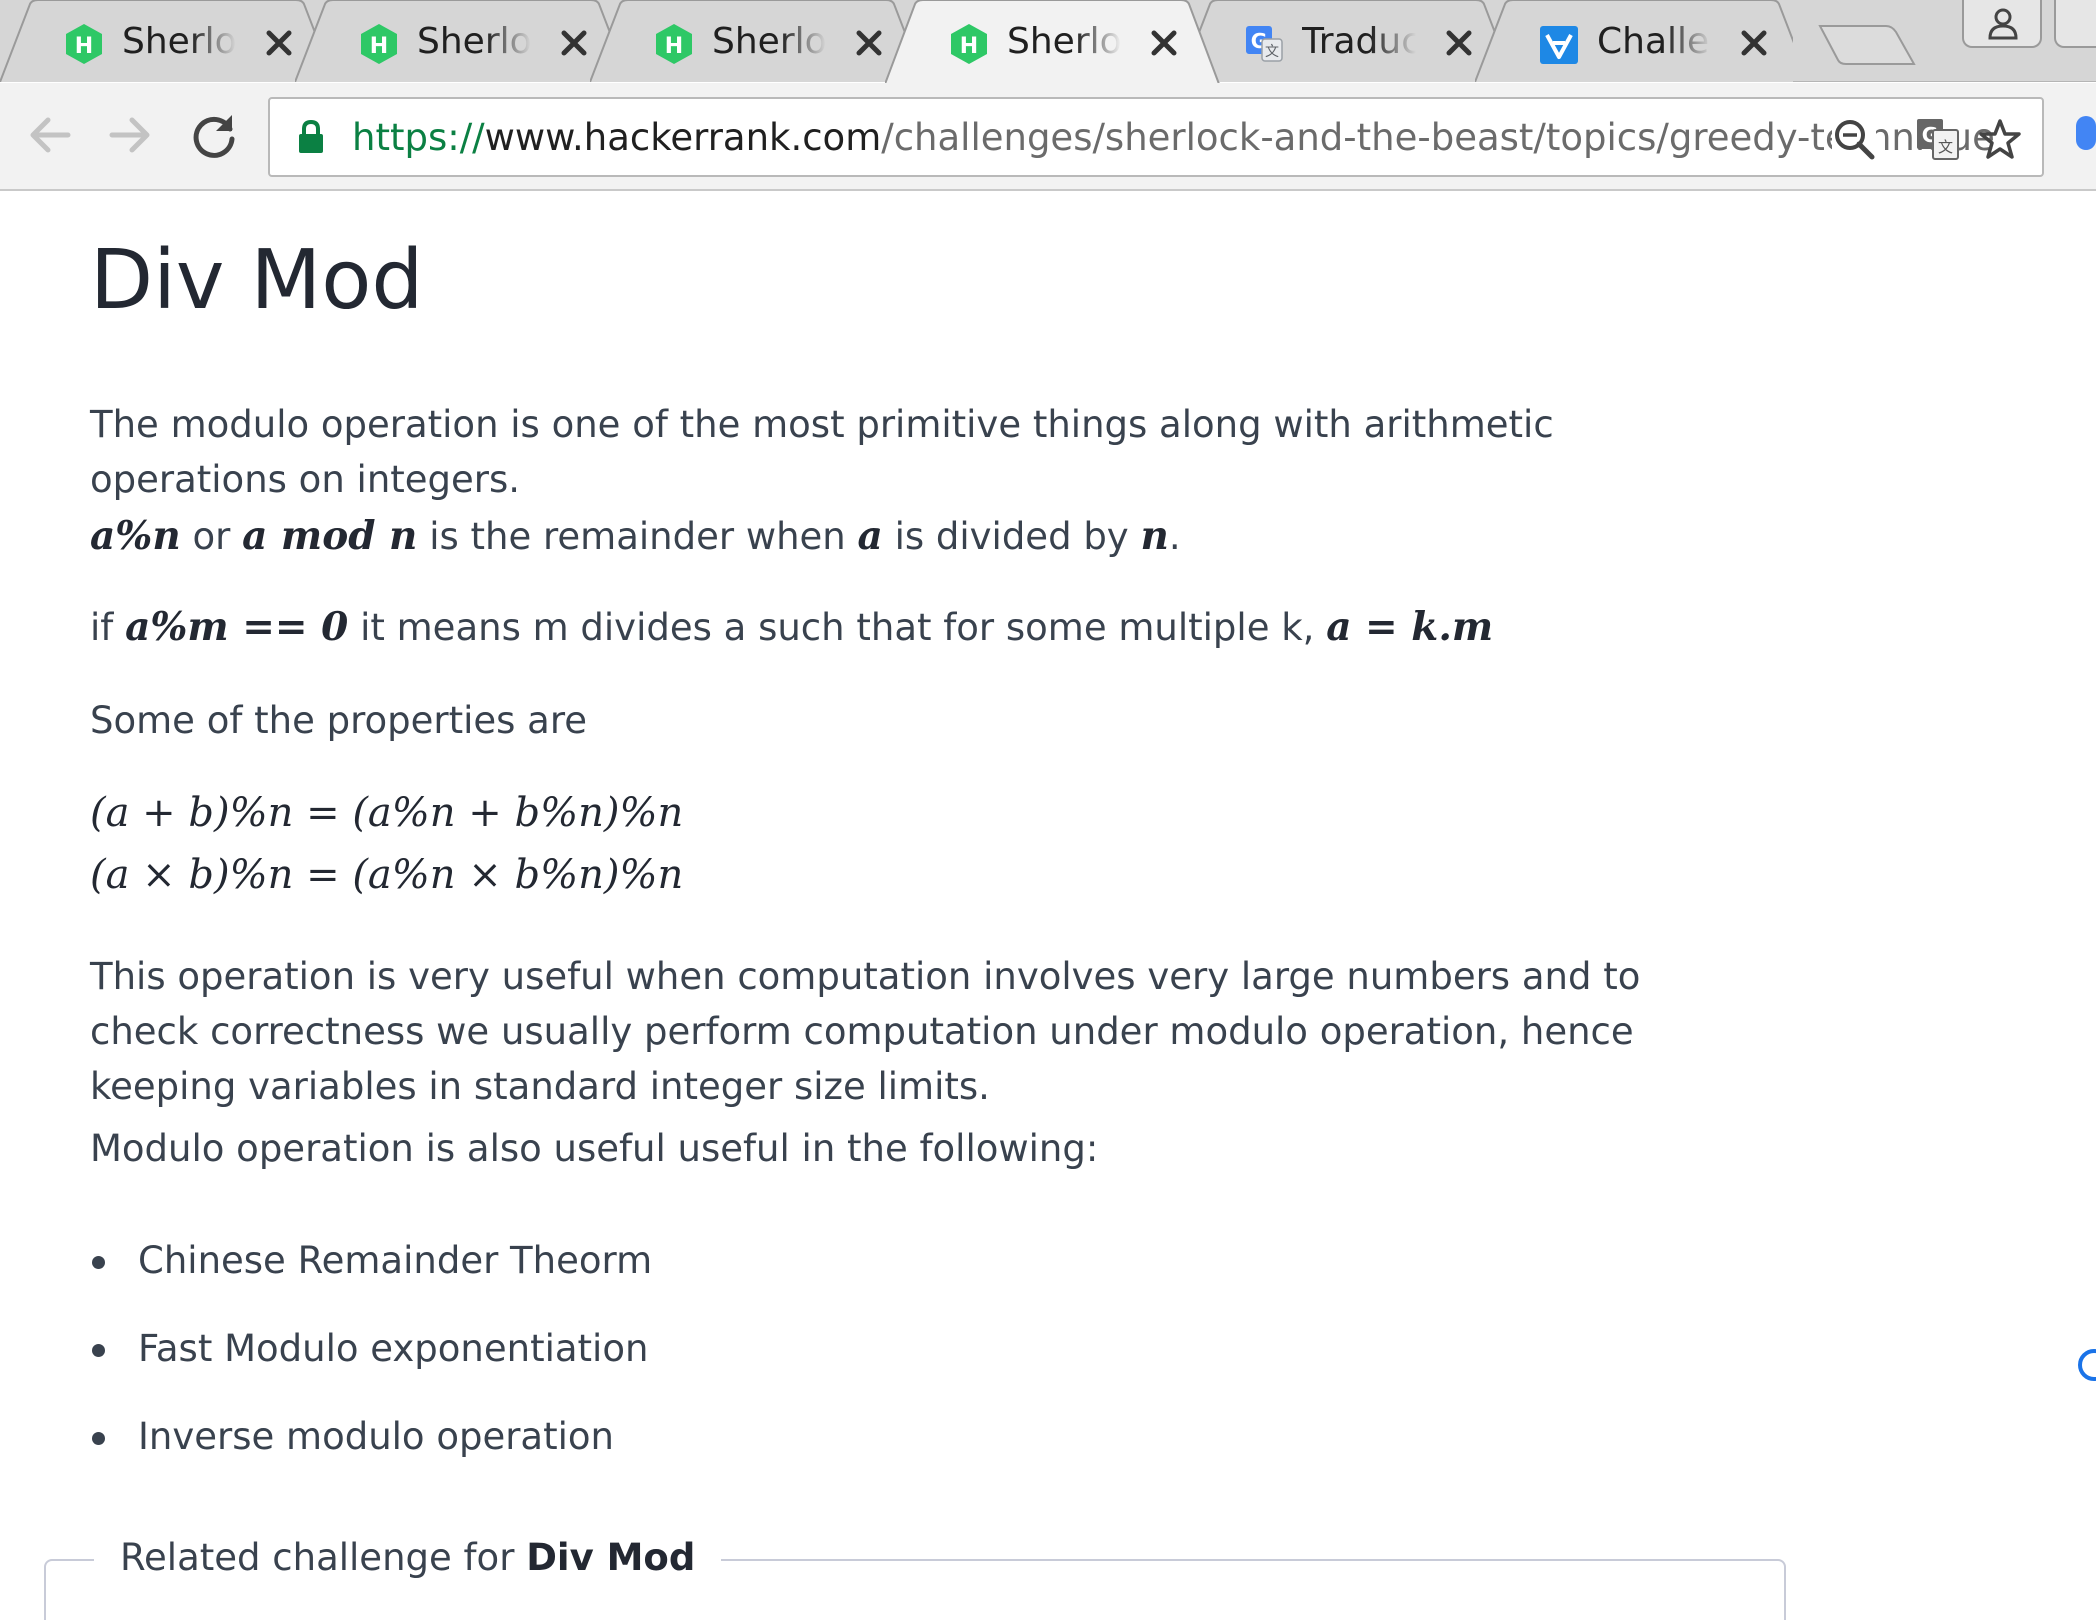 This screenshot has height=1620, width=2096. I want to click on google-translate-icon: G文, so click(1264, 44).